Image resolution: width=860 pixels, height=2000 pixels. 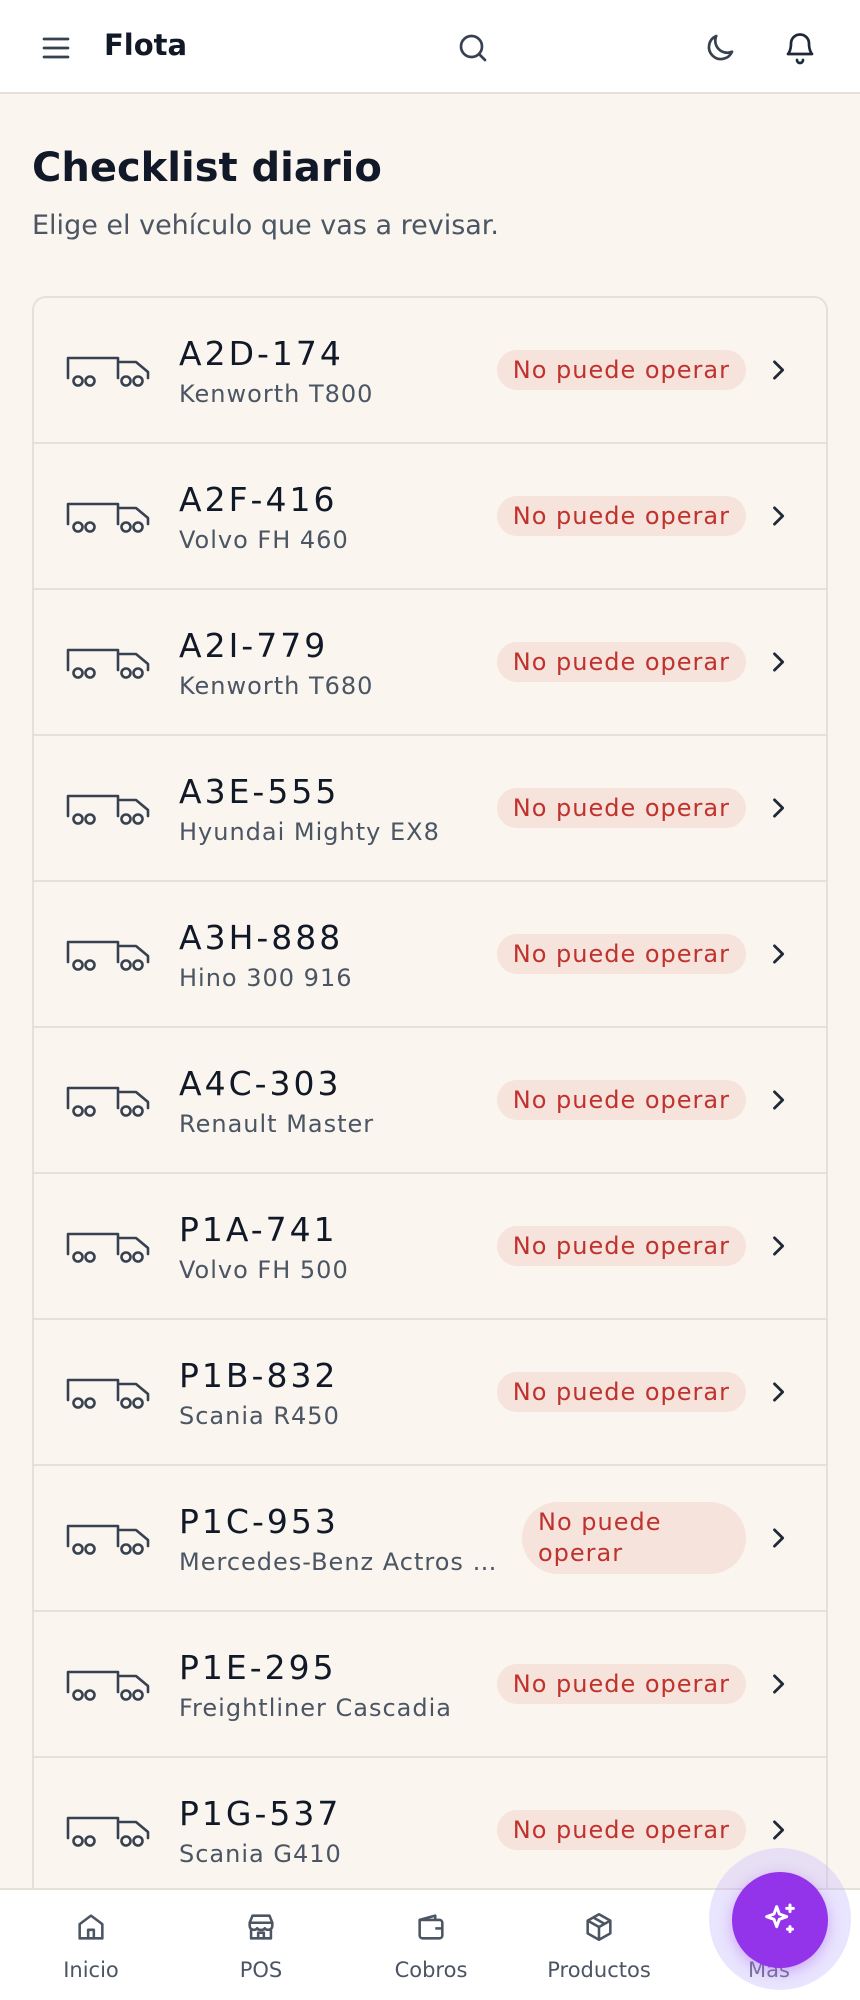 What do you see at coordinates (260, 1854) in the screenshot?
I see `vehicle-model: Scania G410` at bounding box center [260, 1854].